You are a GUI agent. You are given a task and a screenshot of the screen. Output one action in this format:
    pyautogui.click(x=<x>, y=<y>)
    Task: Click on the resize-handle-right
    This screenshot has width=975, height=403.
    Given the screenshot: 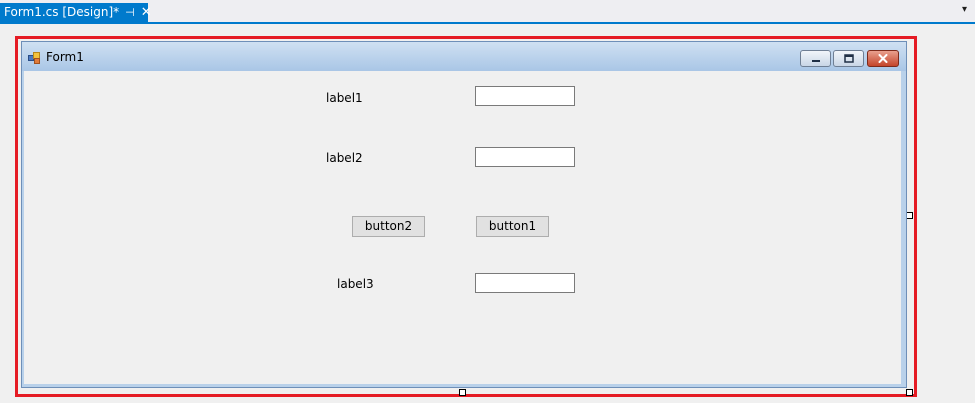 What is the action you would take?
    pyautogui.click(x=909, y=215)
    